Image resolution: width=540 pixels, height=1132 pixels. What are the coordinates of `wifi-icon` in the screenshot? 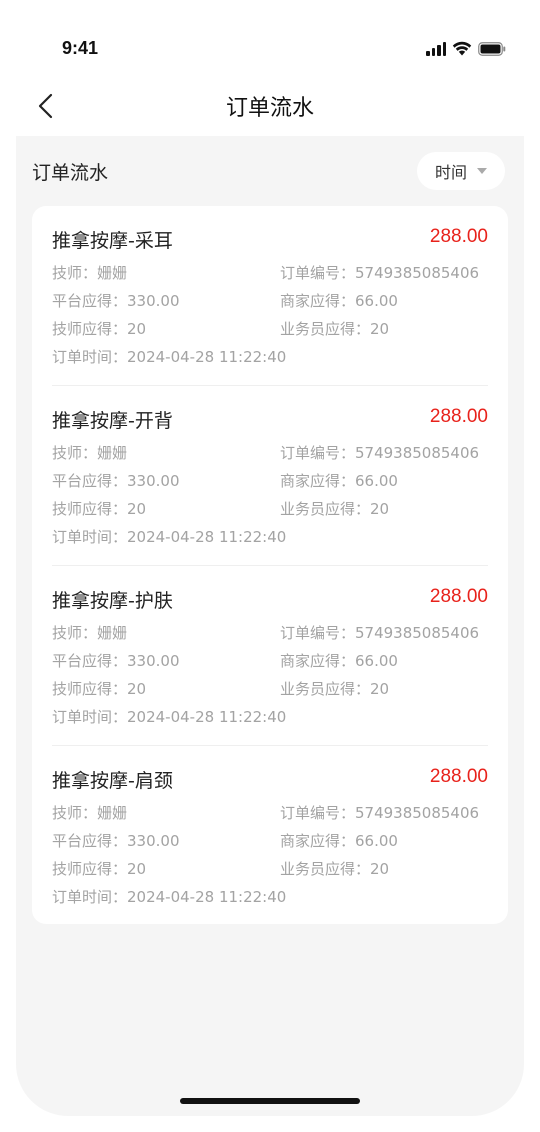 It's located at (462, 48).